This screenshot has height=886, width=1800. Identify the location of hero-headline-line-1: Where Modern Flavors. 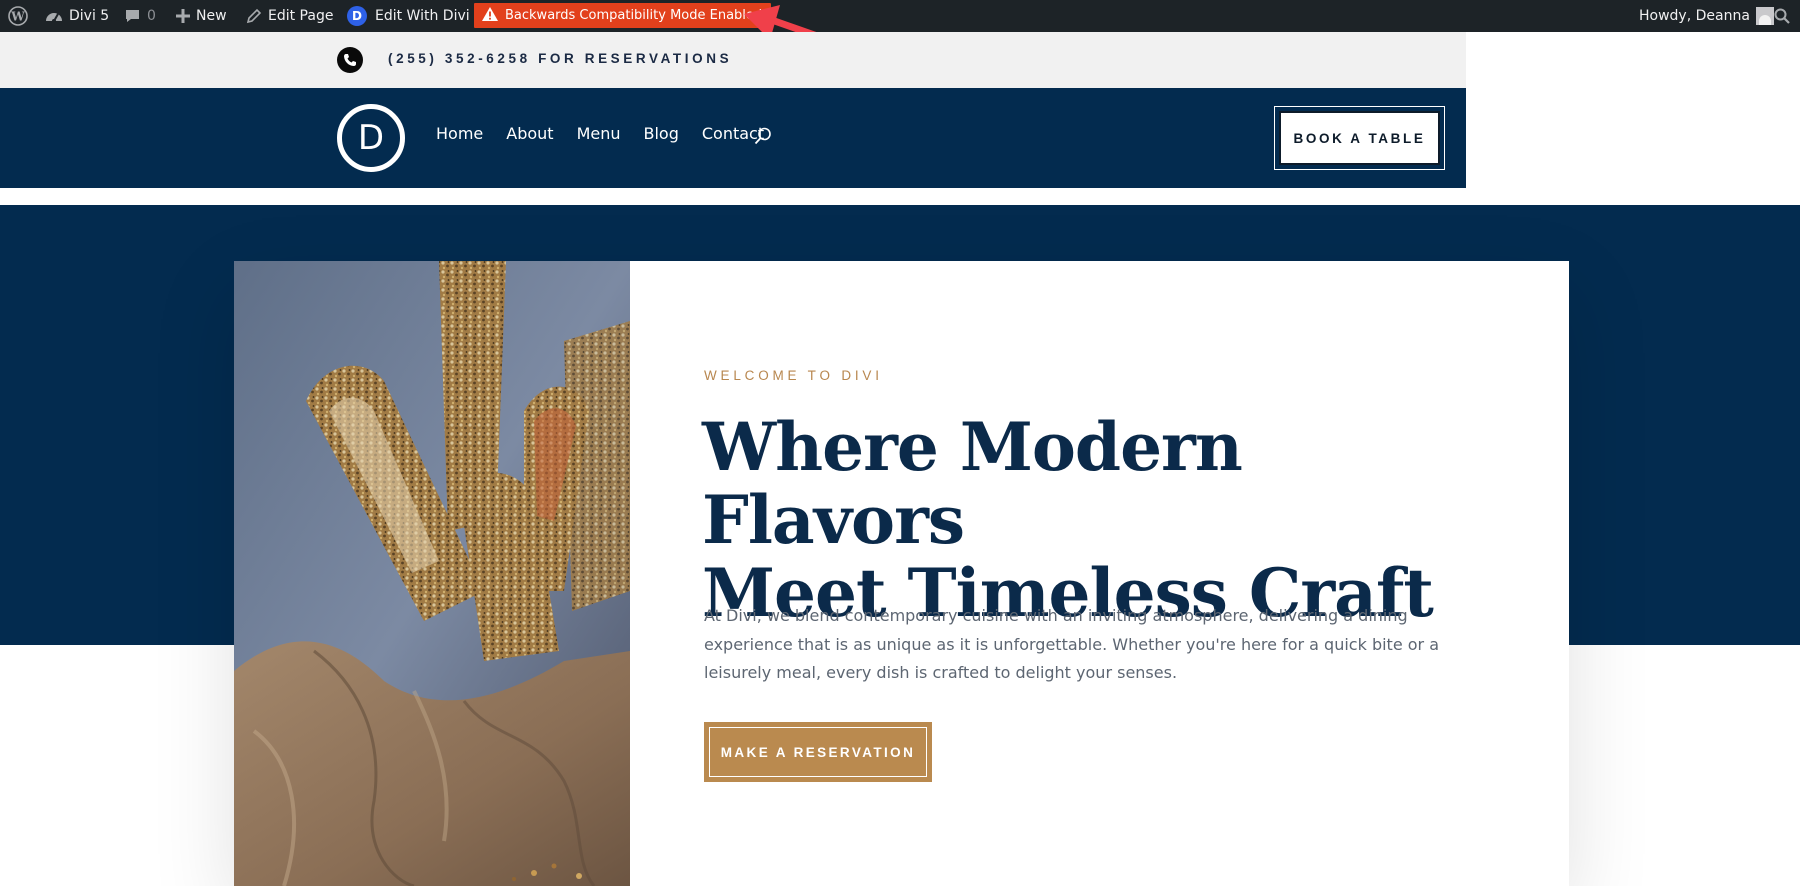
(972, 483).